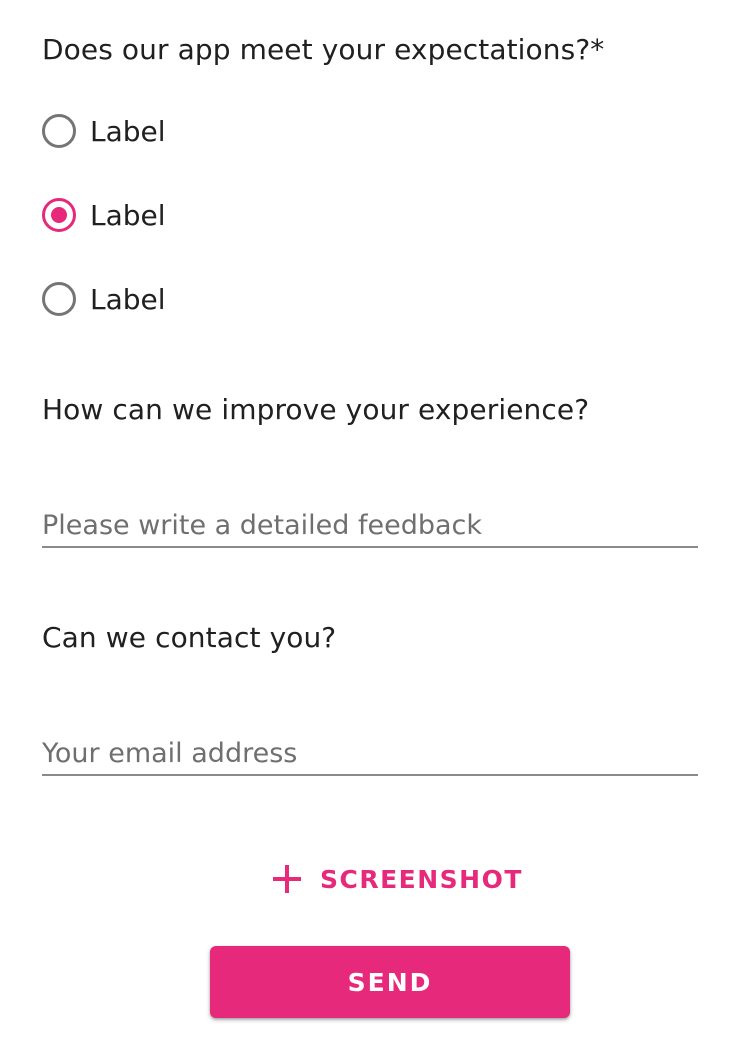 This screenshot has width=740, height=1060. I want to click on email-field, so click(370, 754).